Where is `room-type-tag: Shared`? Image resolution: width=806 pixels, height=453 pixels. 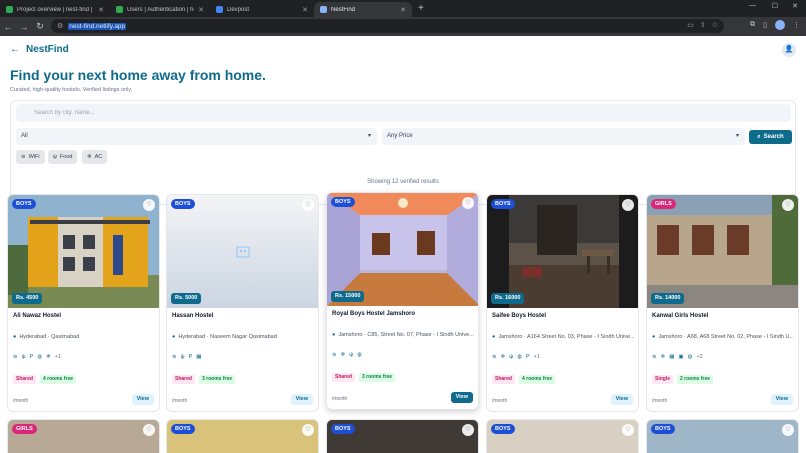 room-type-tag: Shared is located at coordinates (183, 379).